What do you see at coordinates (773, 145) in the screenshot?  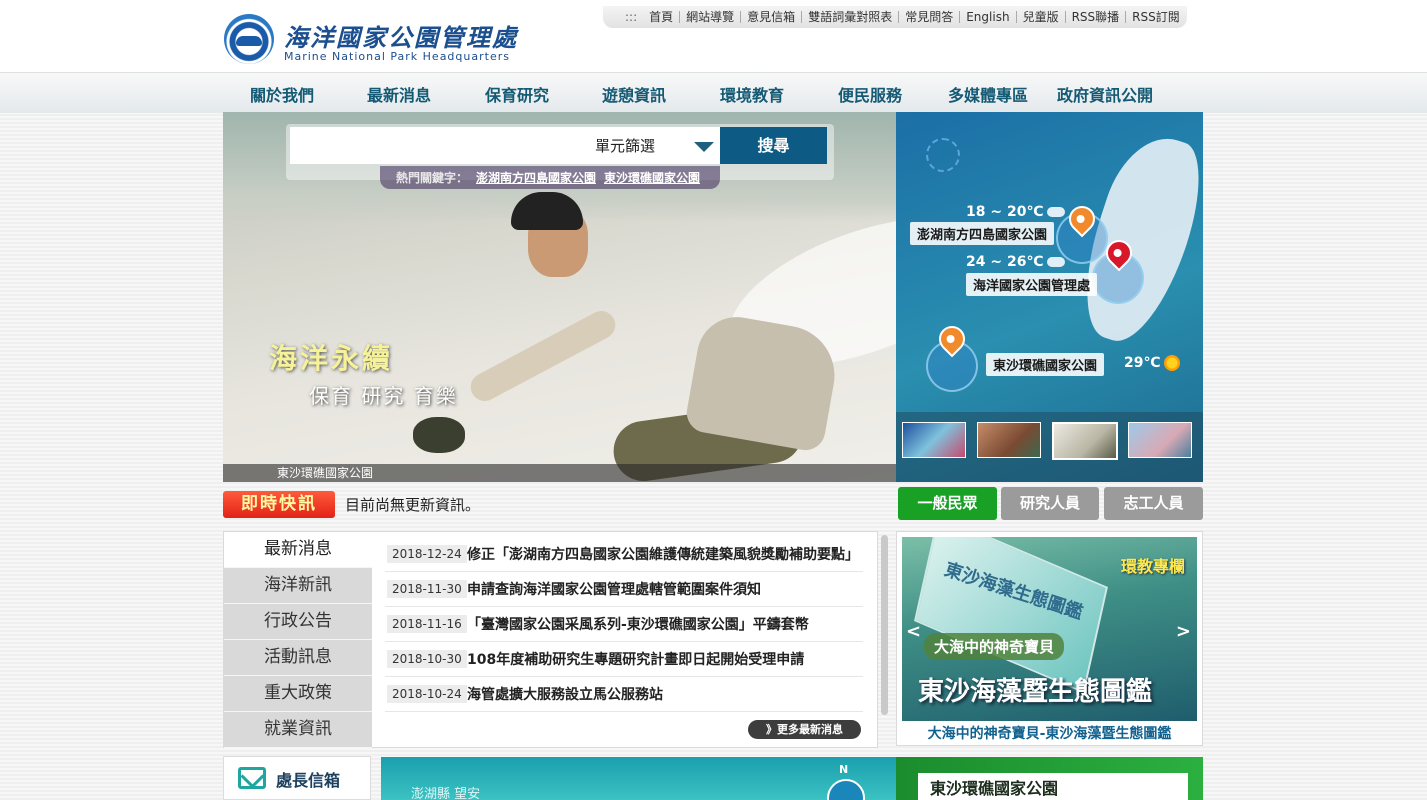 I see `search-button: 搜尋` at bounding box center [773, 145].